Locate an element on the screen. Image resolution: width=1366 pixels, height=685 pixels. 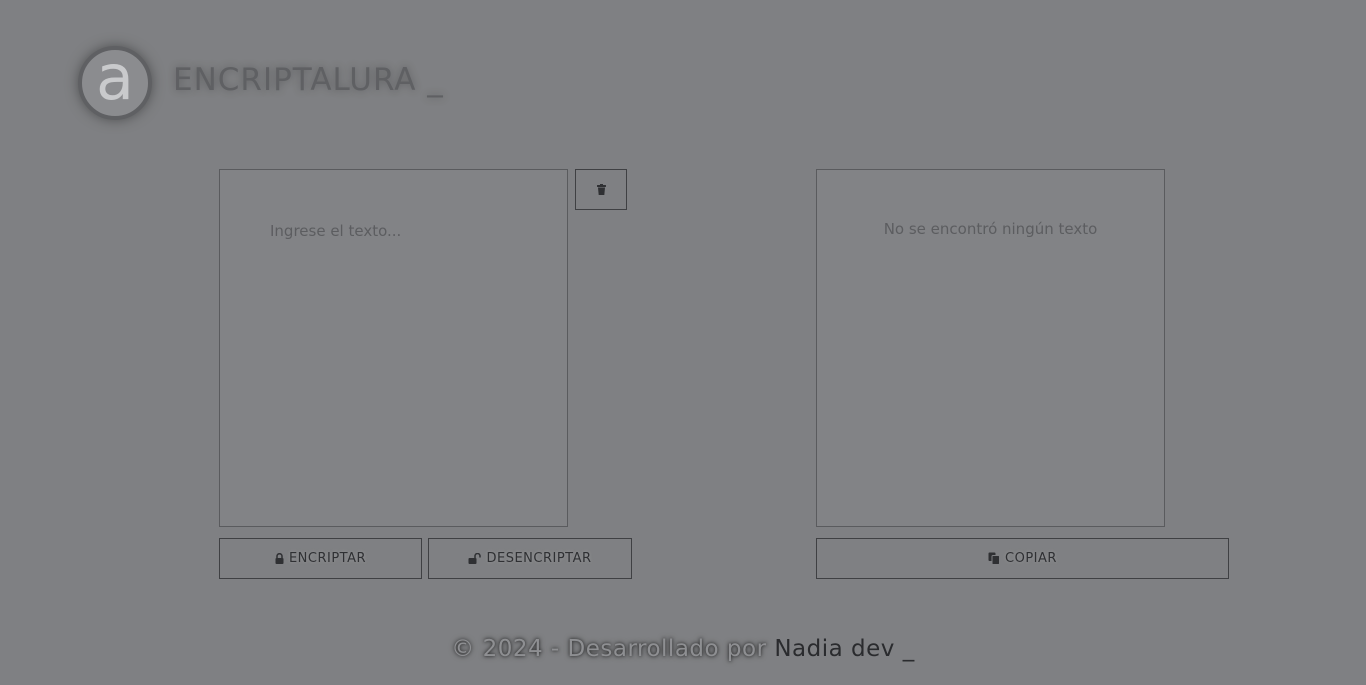
encrypt-button-label: ENCRIPTAR is located at coordinates (327, 558).